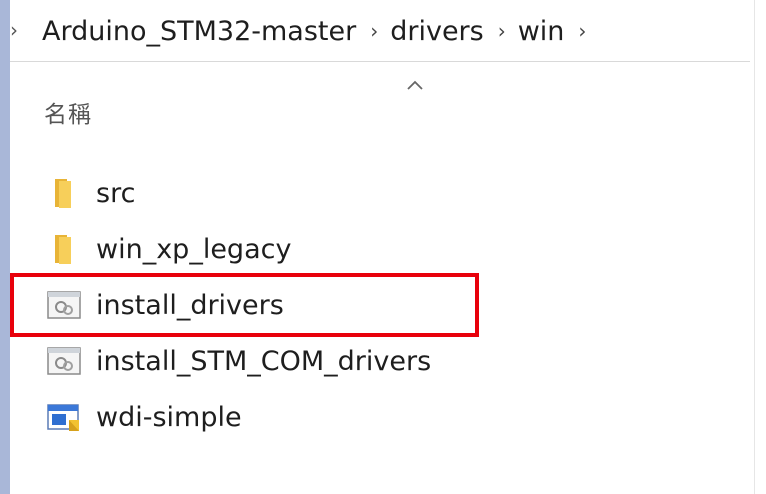 This screenshot has height=494, width=766. Describe the element at coordinates (190, 305) in the screenshot. I see `file-name: install_drivers` at that location.